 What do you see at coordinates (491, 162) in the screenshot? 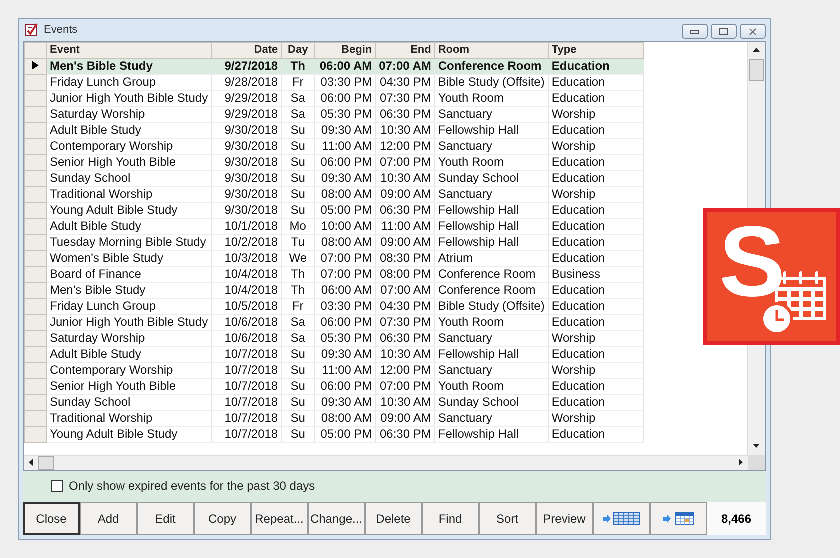
I see `table-cell: Youth Room` at bounding box center [491, 162].